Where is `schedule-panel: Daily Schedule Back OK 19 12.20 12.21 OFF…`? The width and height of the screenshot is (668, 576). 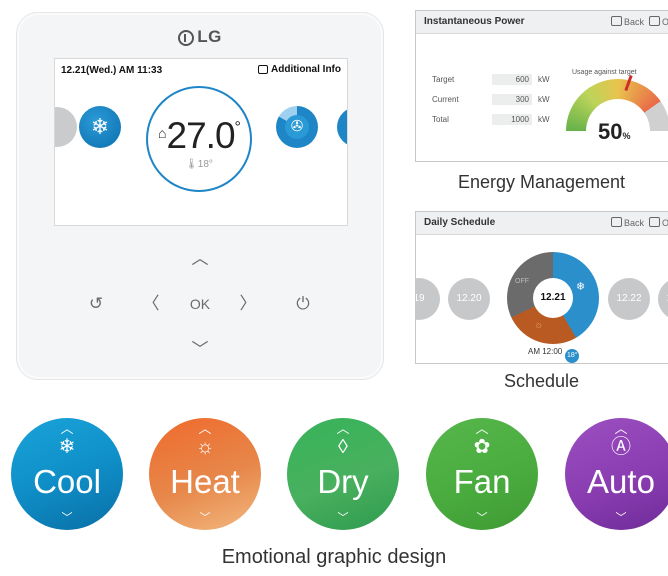 schedule-panel: Daily Schedule Back OK 19 12.20 12.21 OFF… is located at coordinates (541, 287).